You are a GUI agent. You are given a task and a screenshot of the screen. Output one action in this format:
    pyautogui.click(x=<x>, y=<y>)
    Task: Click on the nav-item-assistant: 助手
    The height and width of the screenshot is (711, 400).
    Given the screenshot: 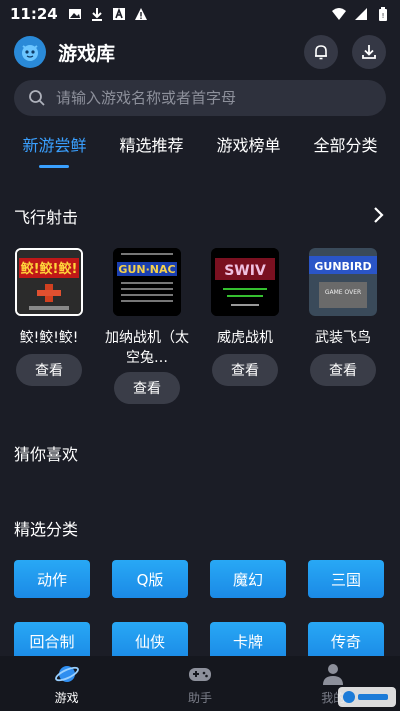 What is the action you would take?
    pyautogui.click(x=200, y=683)
    